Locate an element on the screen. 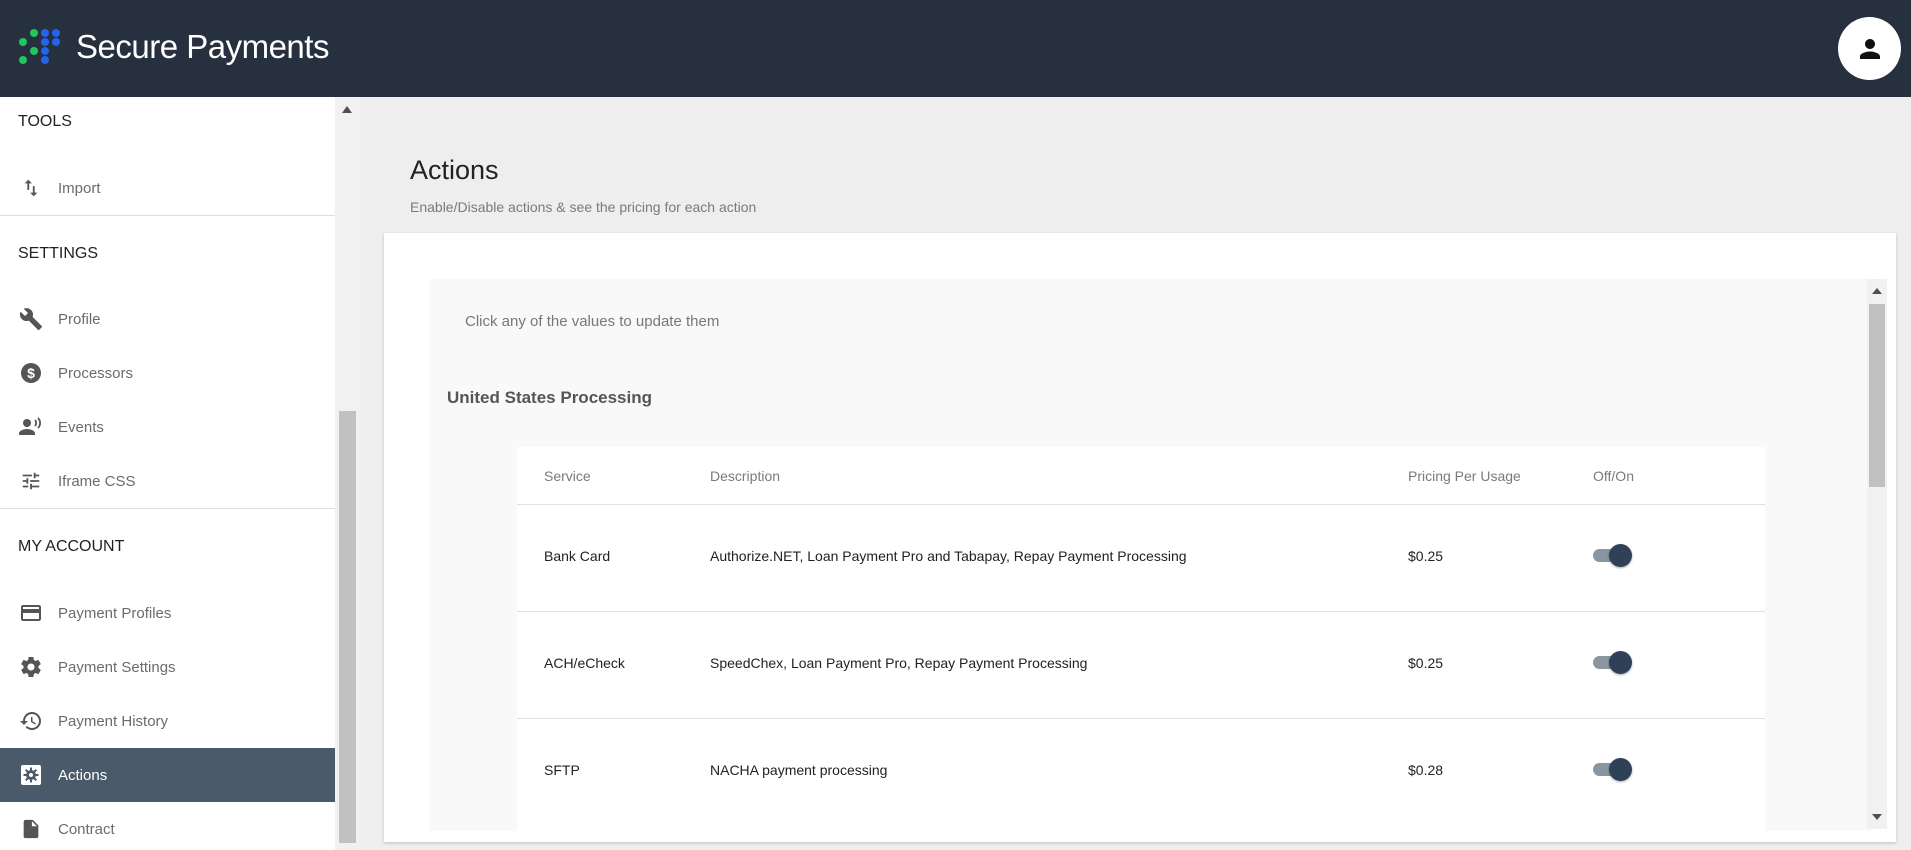  account-circle-icon is located at coordinates (1869, 48).